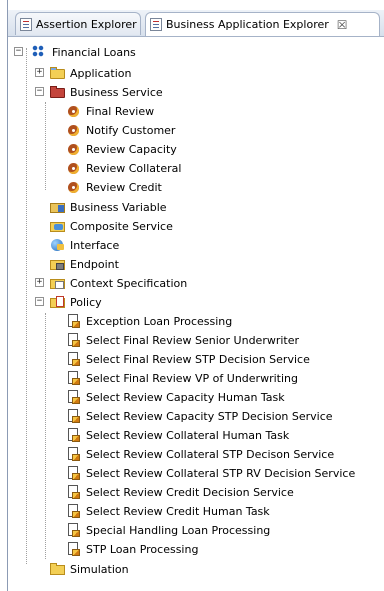  What do you see at coordinates (58, 73) in the screenshot?
I see `folder-icon` at bounding box center [58, 73].